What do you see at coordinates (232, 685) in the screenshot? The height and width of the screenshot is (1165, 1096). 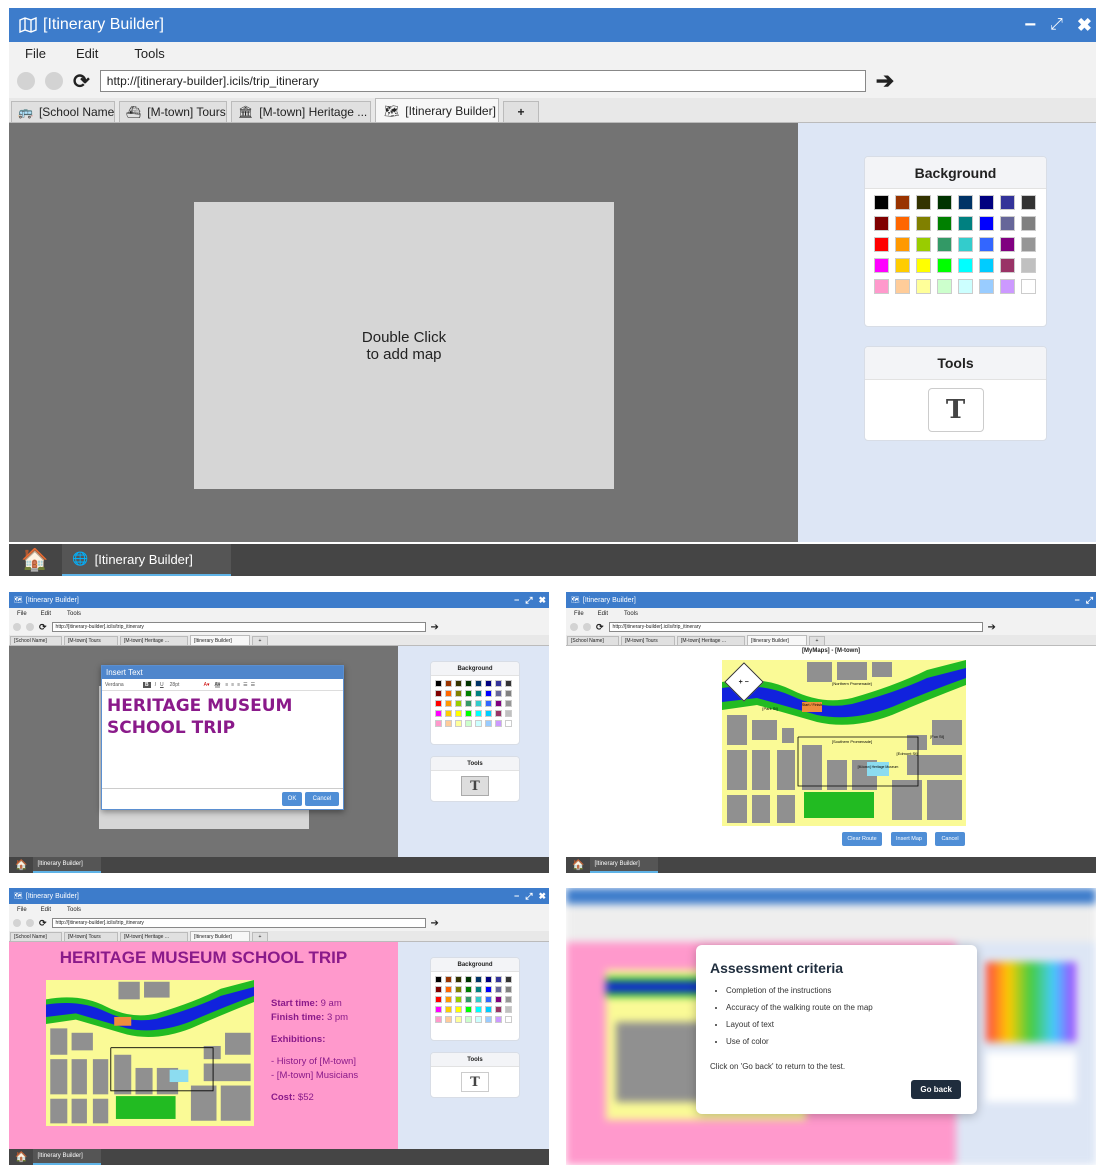 I see `align-center-icon: ≡` at bounding box center [232, 685].